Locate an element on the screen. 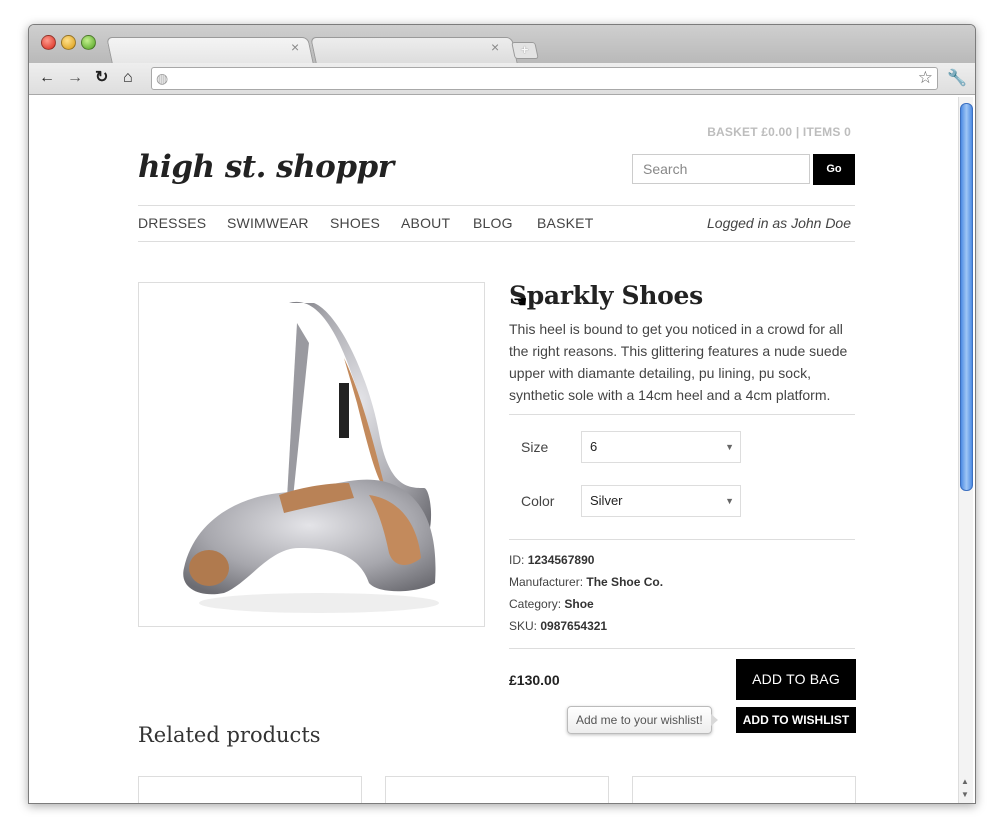 The image size is (995, 828). close-window-icon is located at coordinates (48, 42).